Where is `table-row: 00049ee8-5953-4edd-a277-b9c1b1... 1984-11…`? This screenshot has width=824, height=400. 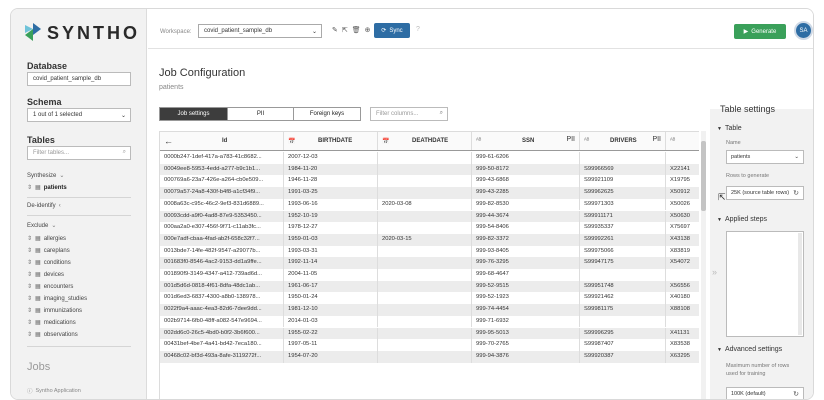
table-row: 00049ee8-5953-4edd-a277-b9c1b1... 1984-11… is located at coordinates (429, 169).